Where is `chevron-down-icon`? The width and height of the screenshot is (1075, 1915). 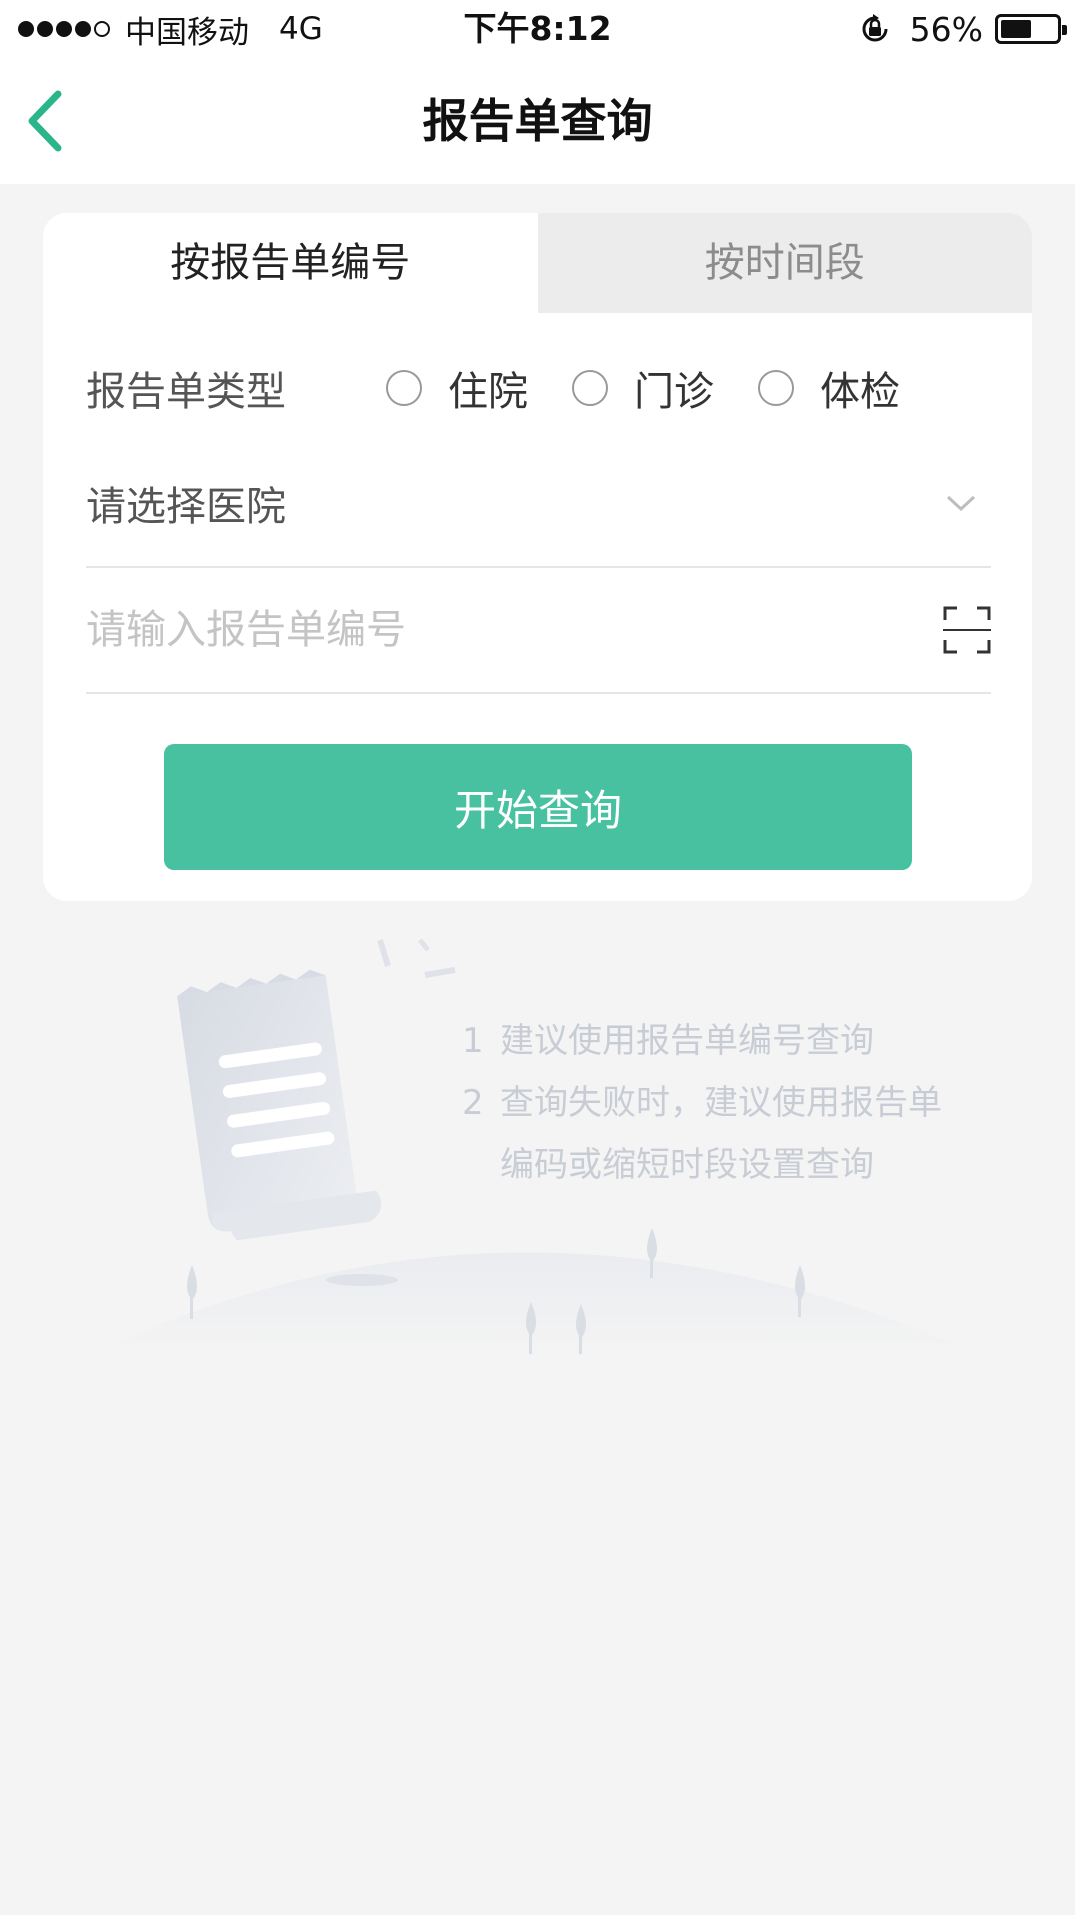
chevron-down-icon is located at coordinates (961, 503).